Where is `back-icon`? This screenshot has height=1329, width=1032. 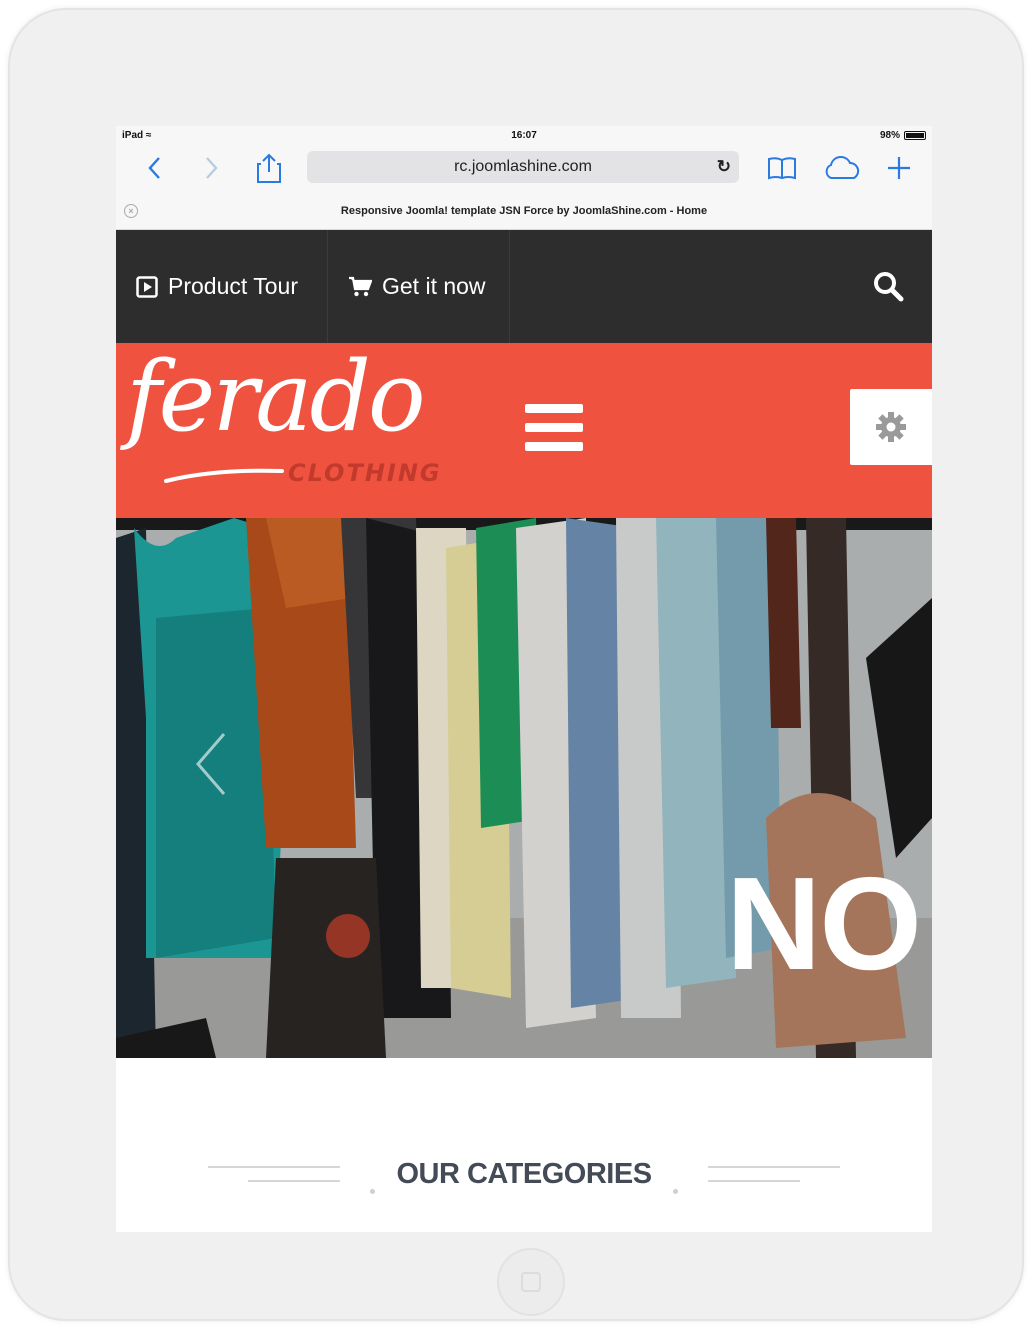 back-icon is located at coordinates (154, 168).